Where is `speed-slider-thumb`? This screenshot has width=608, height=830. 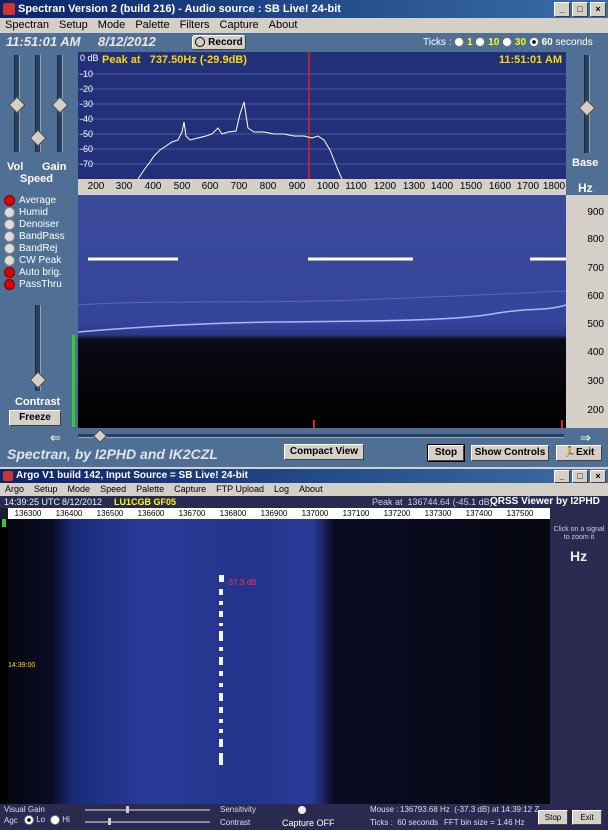
speed-slider-thumb is located at coordinates (38, 138).